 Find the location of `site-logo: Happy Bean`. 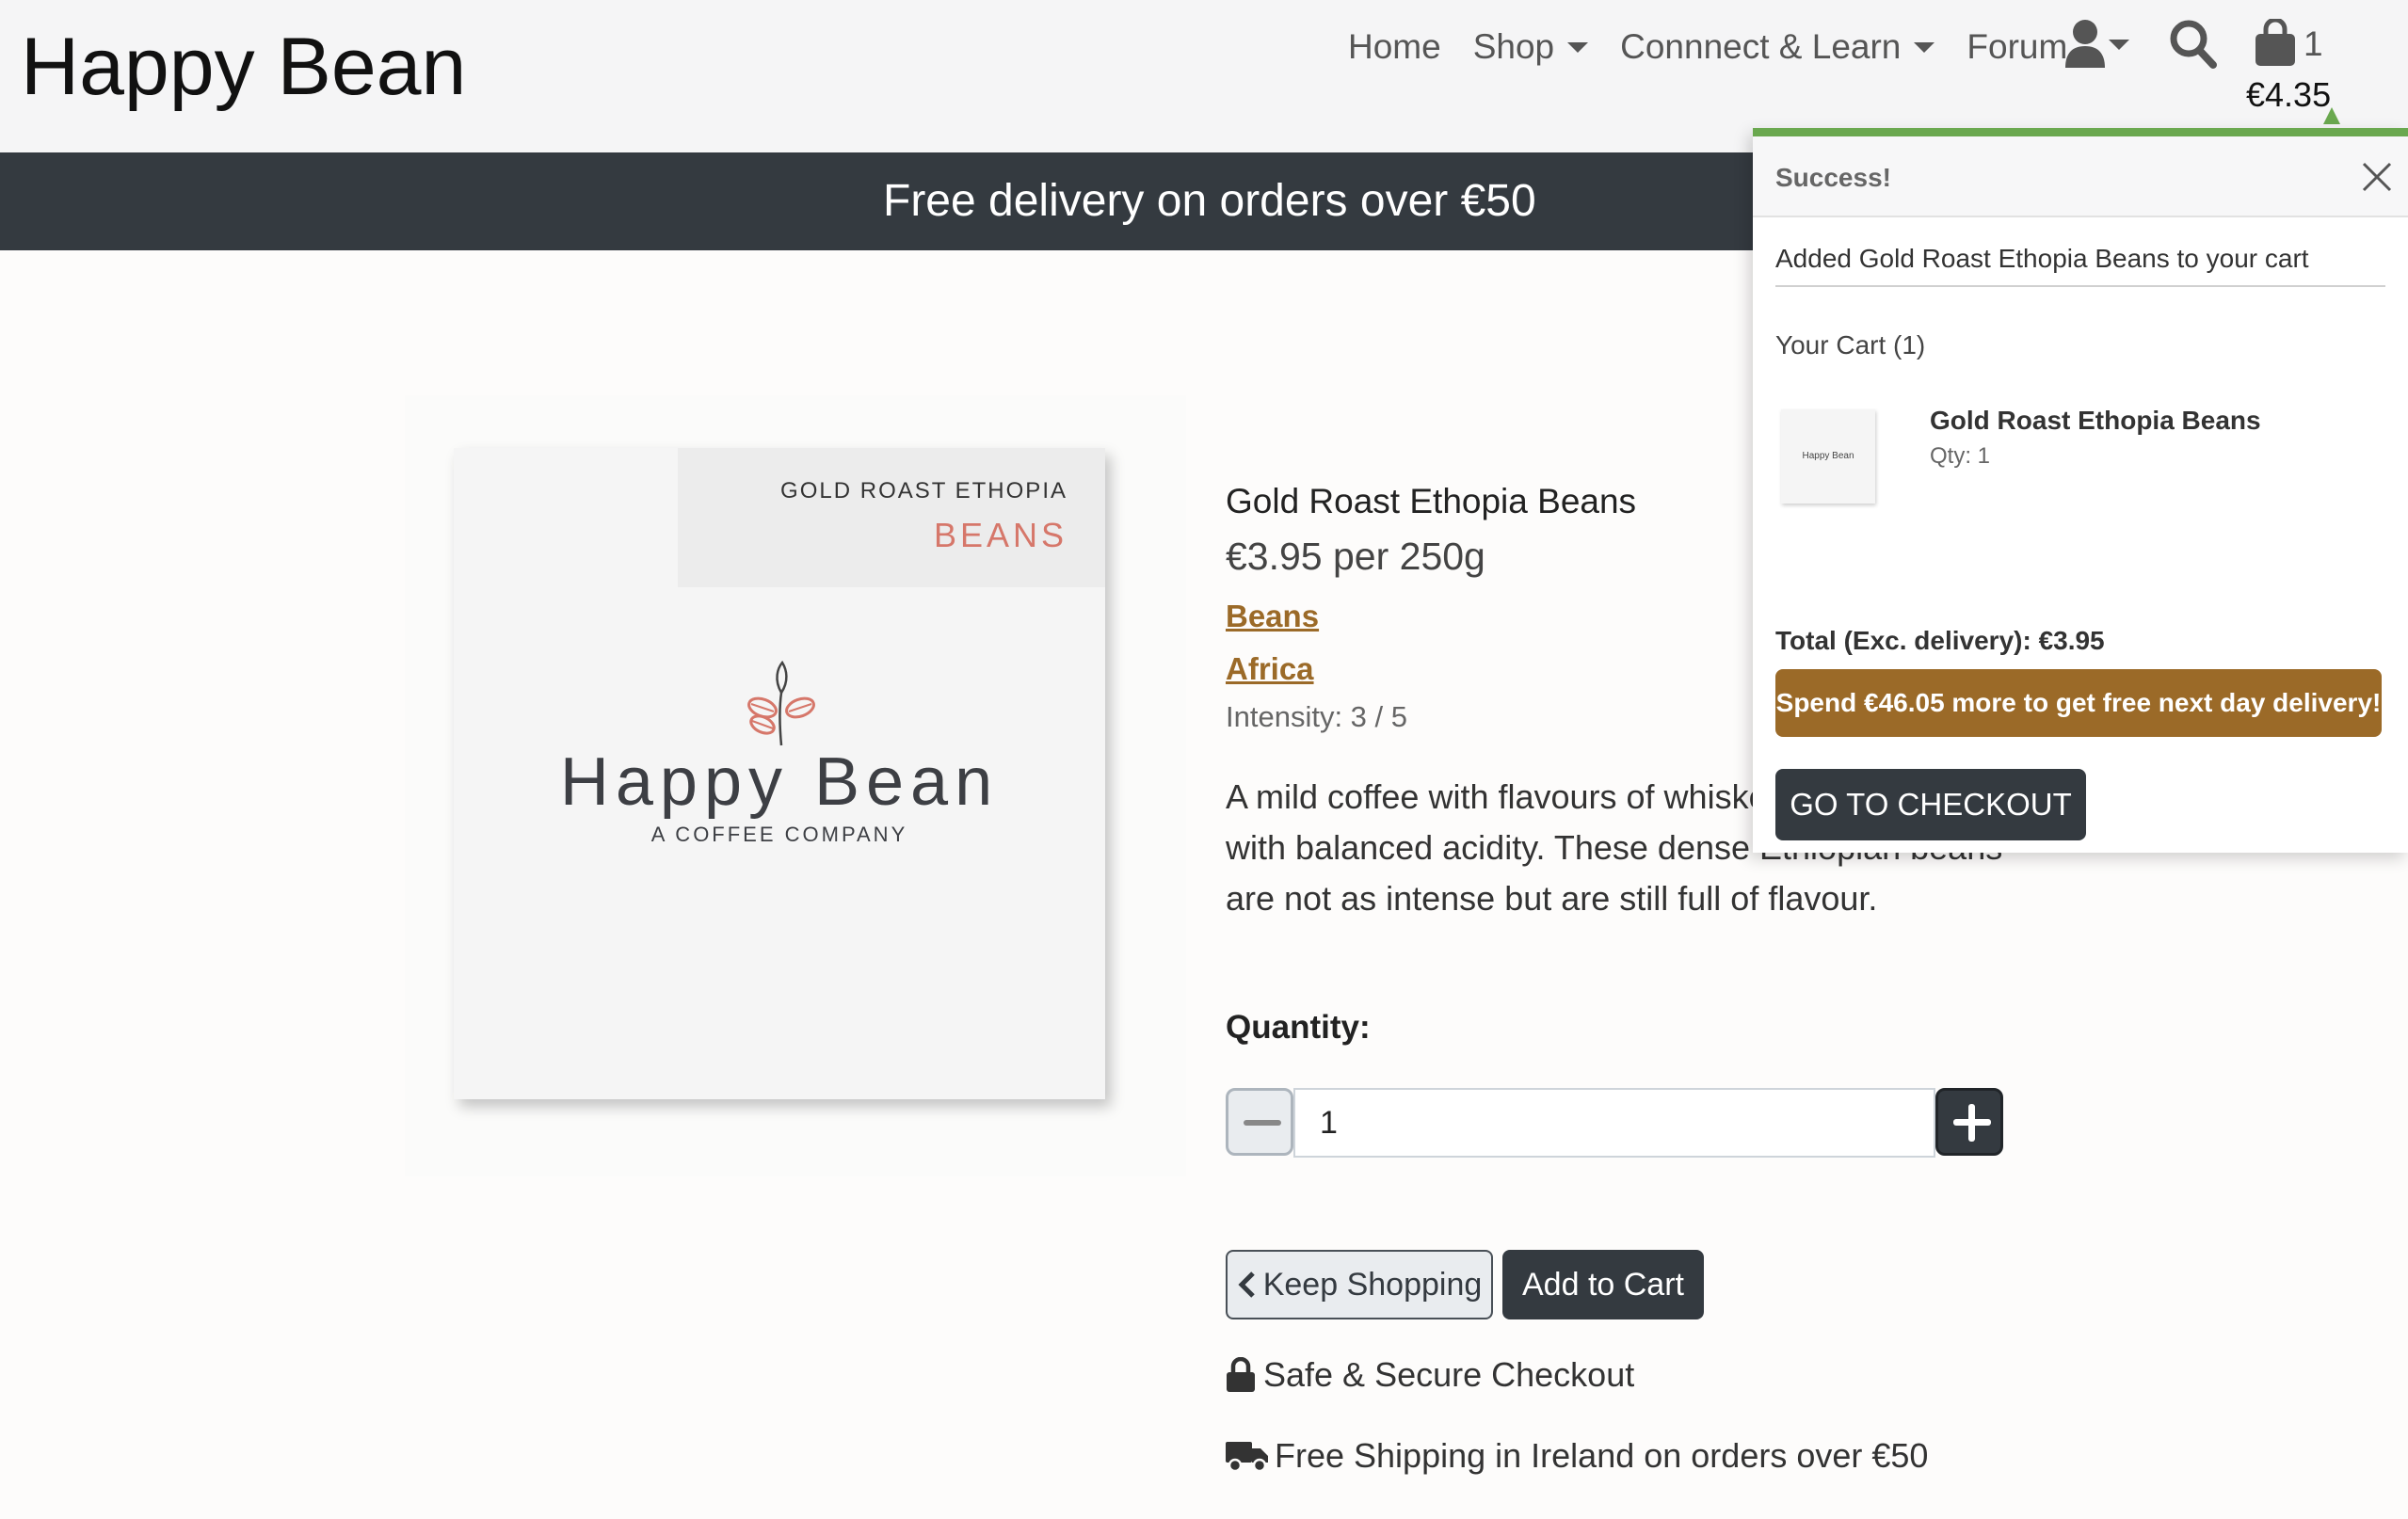

site-logo: Happy Bean is located at coordinates (243, 67).